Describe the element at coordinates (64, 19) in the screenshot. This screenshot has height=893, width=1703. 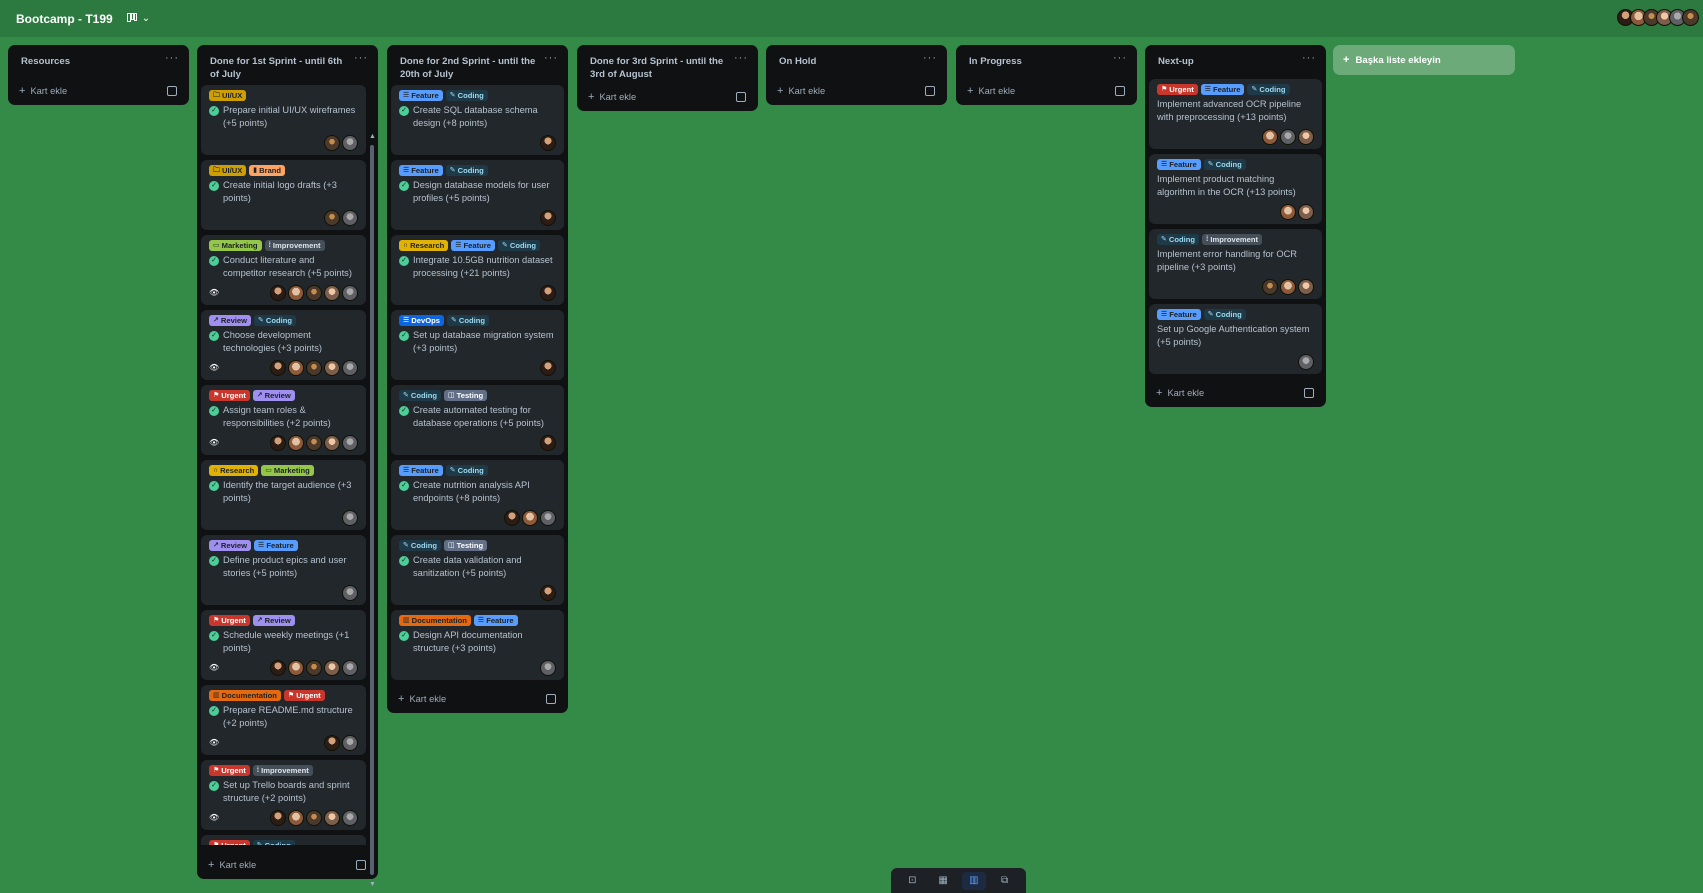
I see `board-title: Bootcamp - T199` at that location.